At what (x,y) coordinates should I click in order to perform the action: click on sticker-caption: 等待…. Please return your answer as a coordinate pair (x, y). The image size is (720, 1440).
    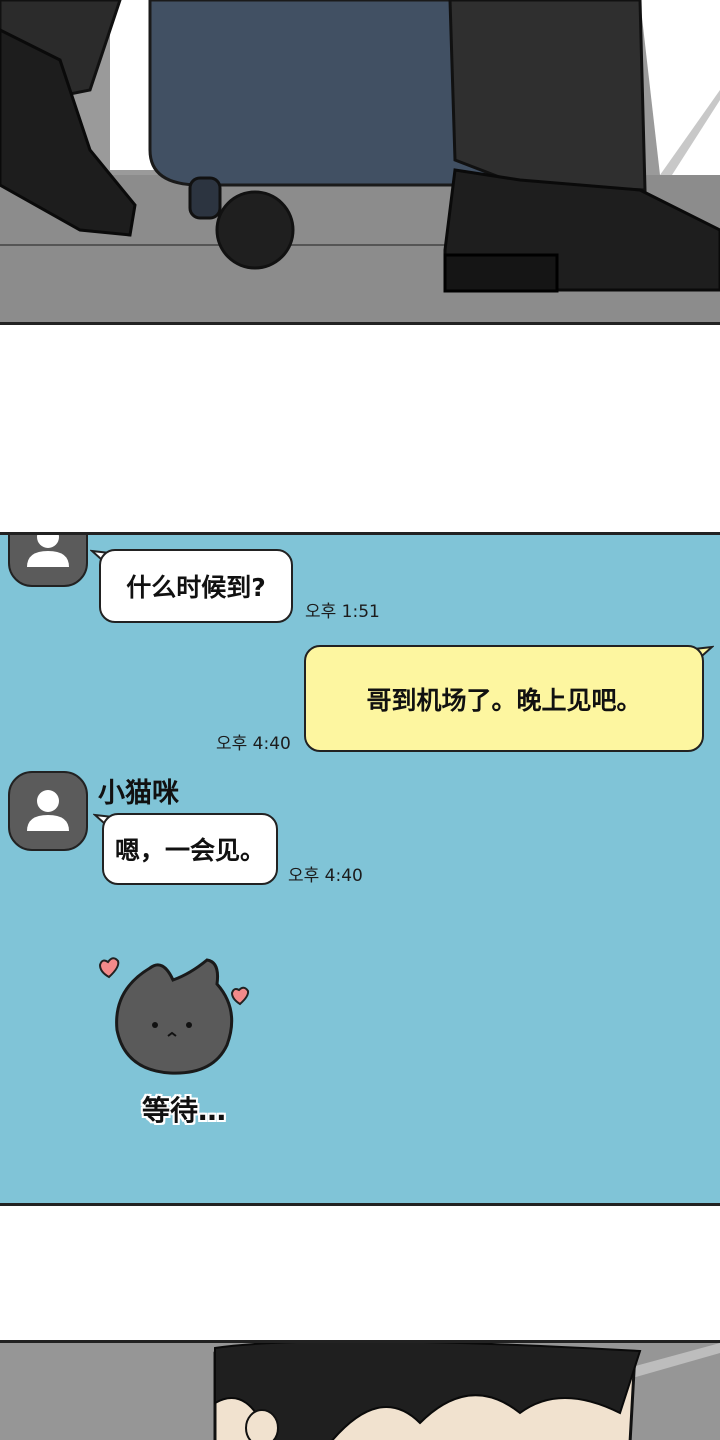
    Looking at the image, I should click on (184, 1110).